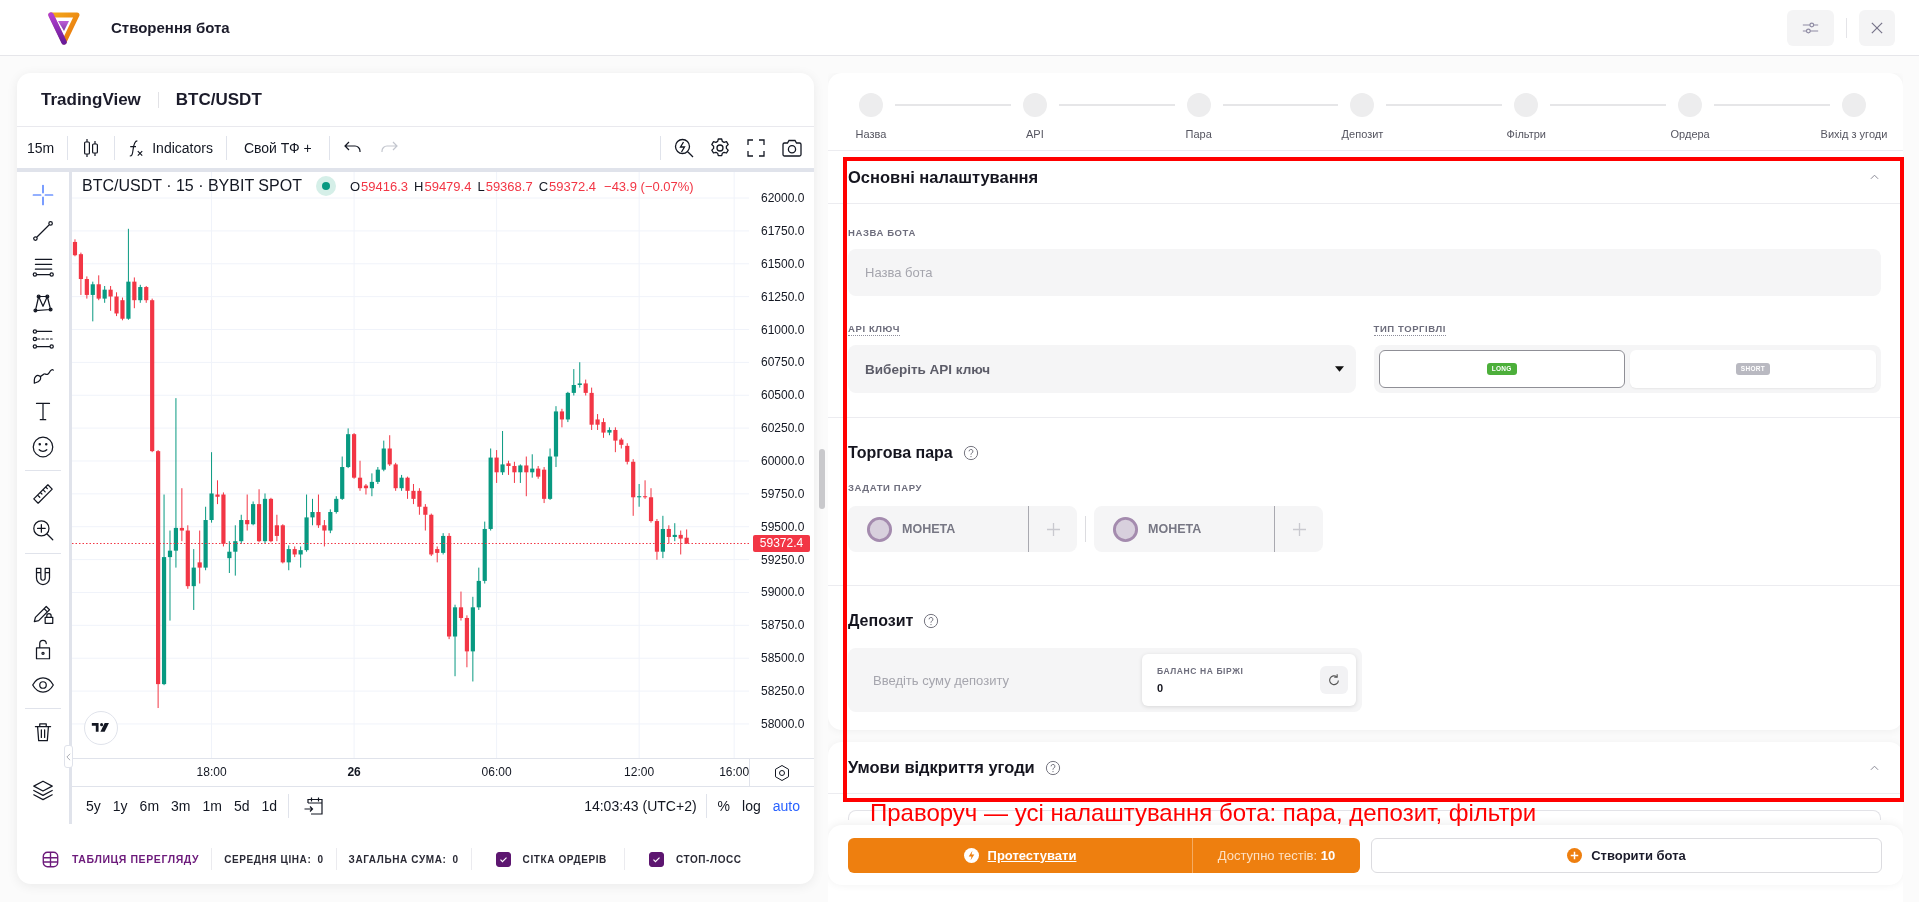  What do you see at coordinates (1362, 134) in the screenshot?
I see `step-label: Депозит` at bounding box center [1362, 134].